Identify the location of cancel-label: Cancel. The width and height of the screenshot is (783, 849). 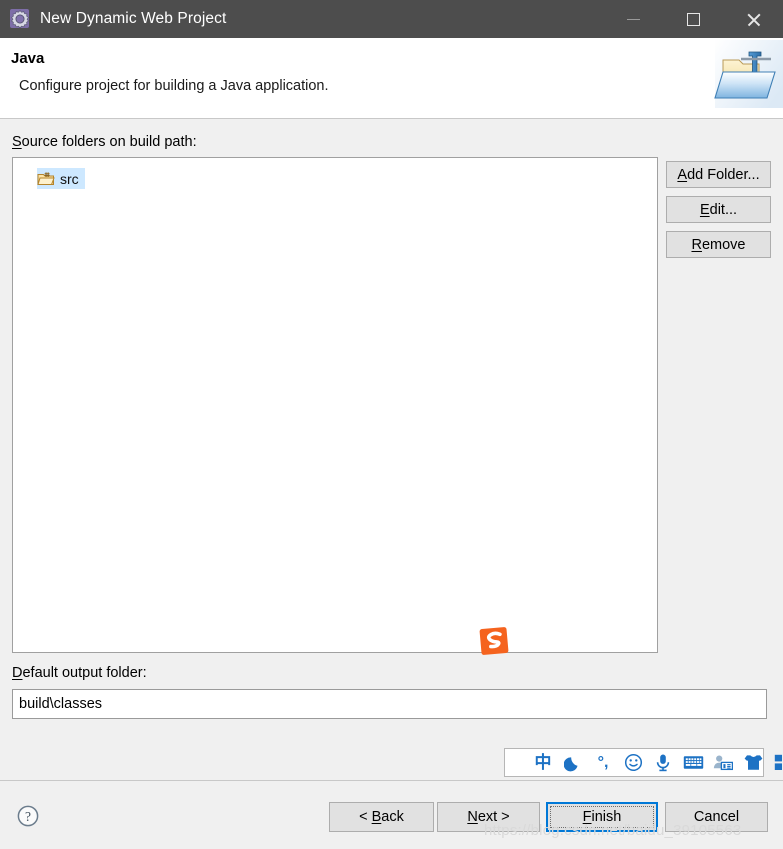
(716, 817).